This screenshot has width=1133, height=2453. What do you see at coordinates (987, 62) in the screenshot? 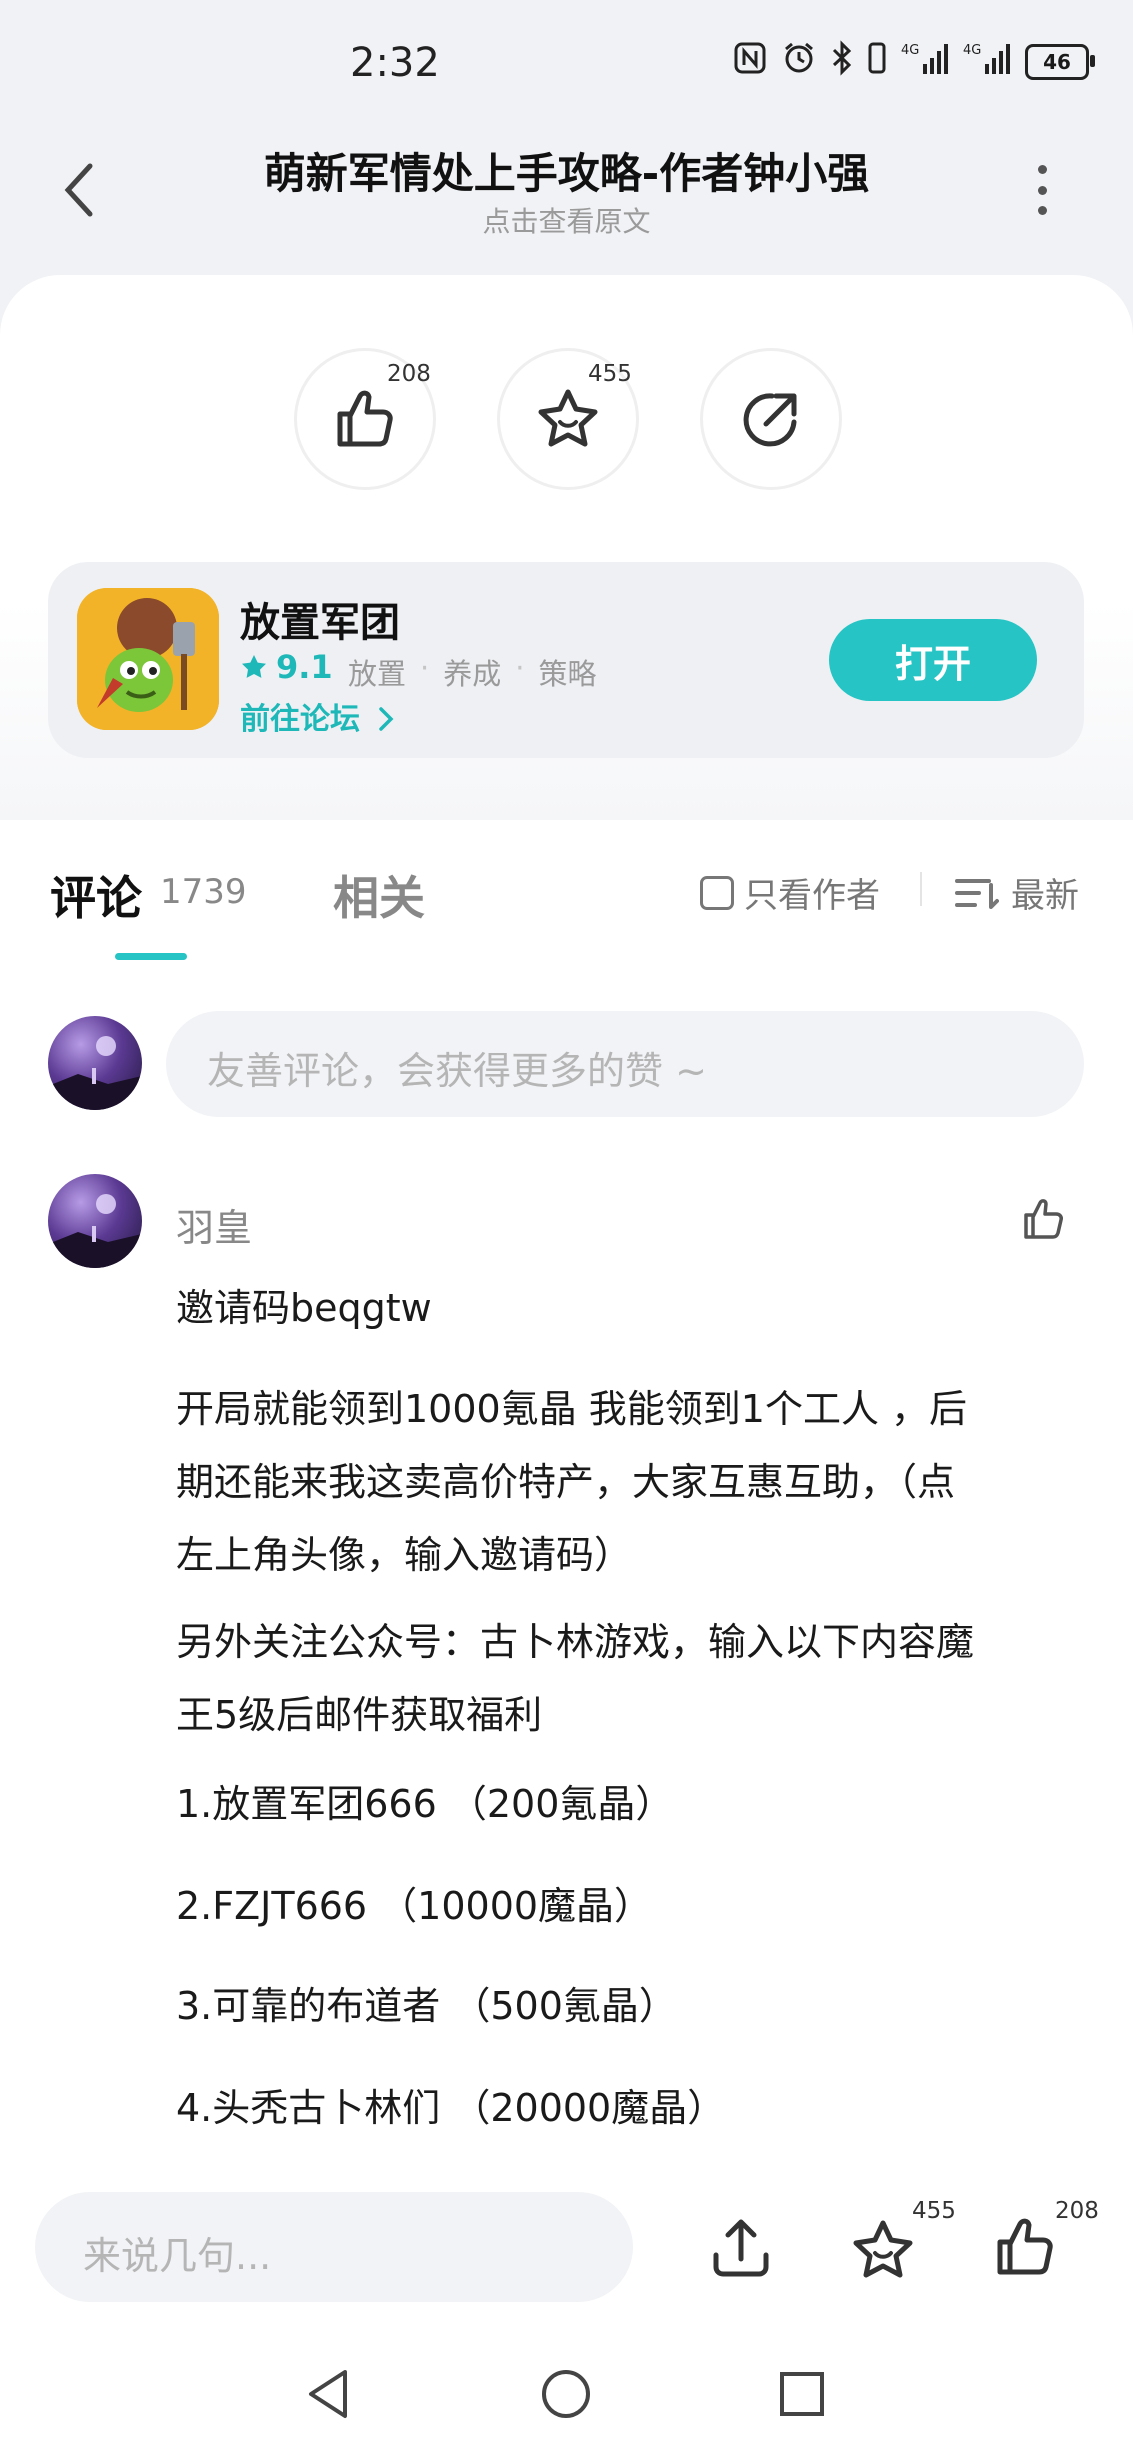
I see `signal-icon-2: 4G` at bounding box center [987, 62].